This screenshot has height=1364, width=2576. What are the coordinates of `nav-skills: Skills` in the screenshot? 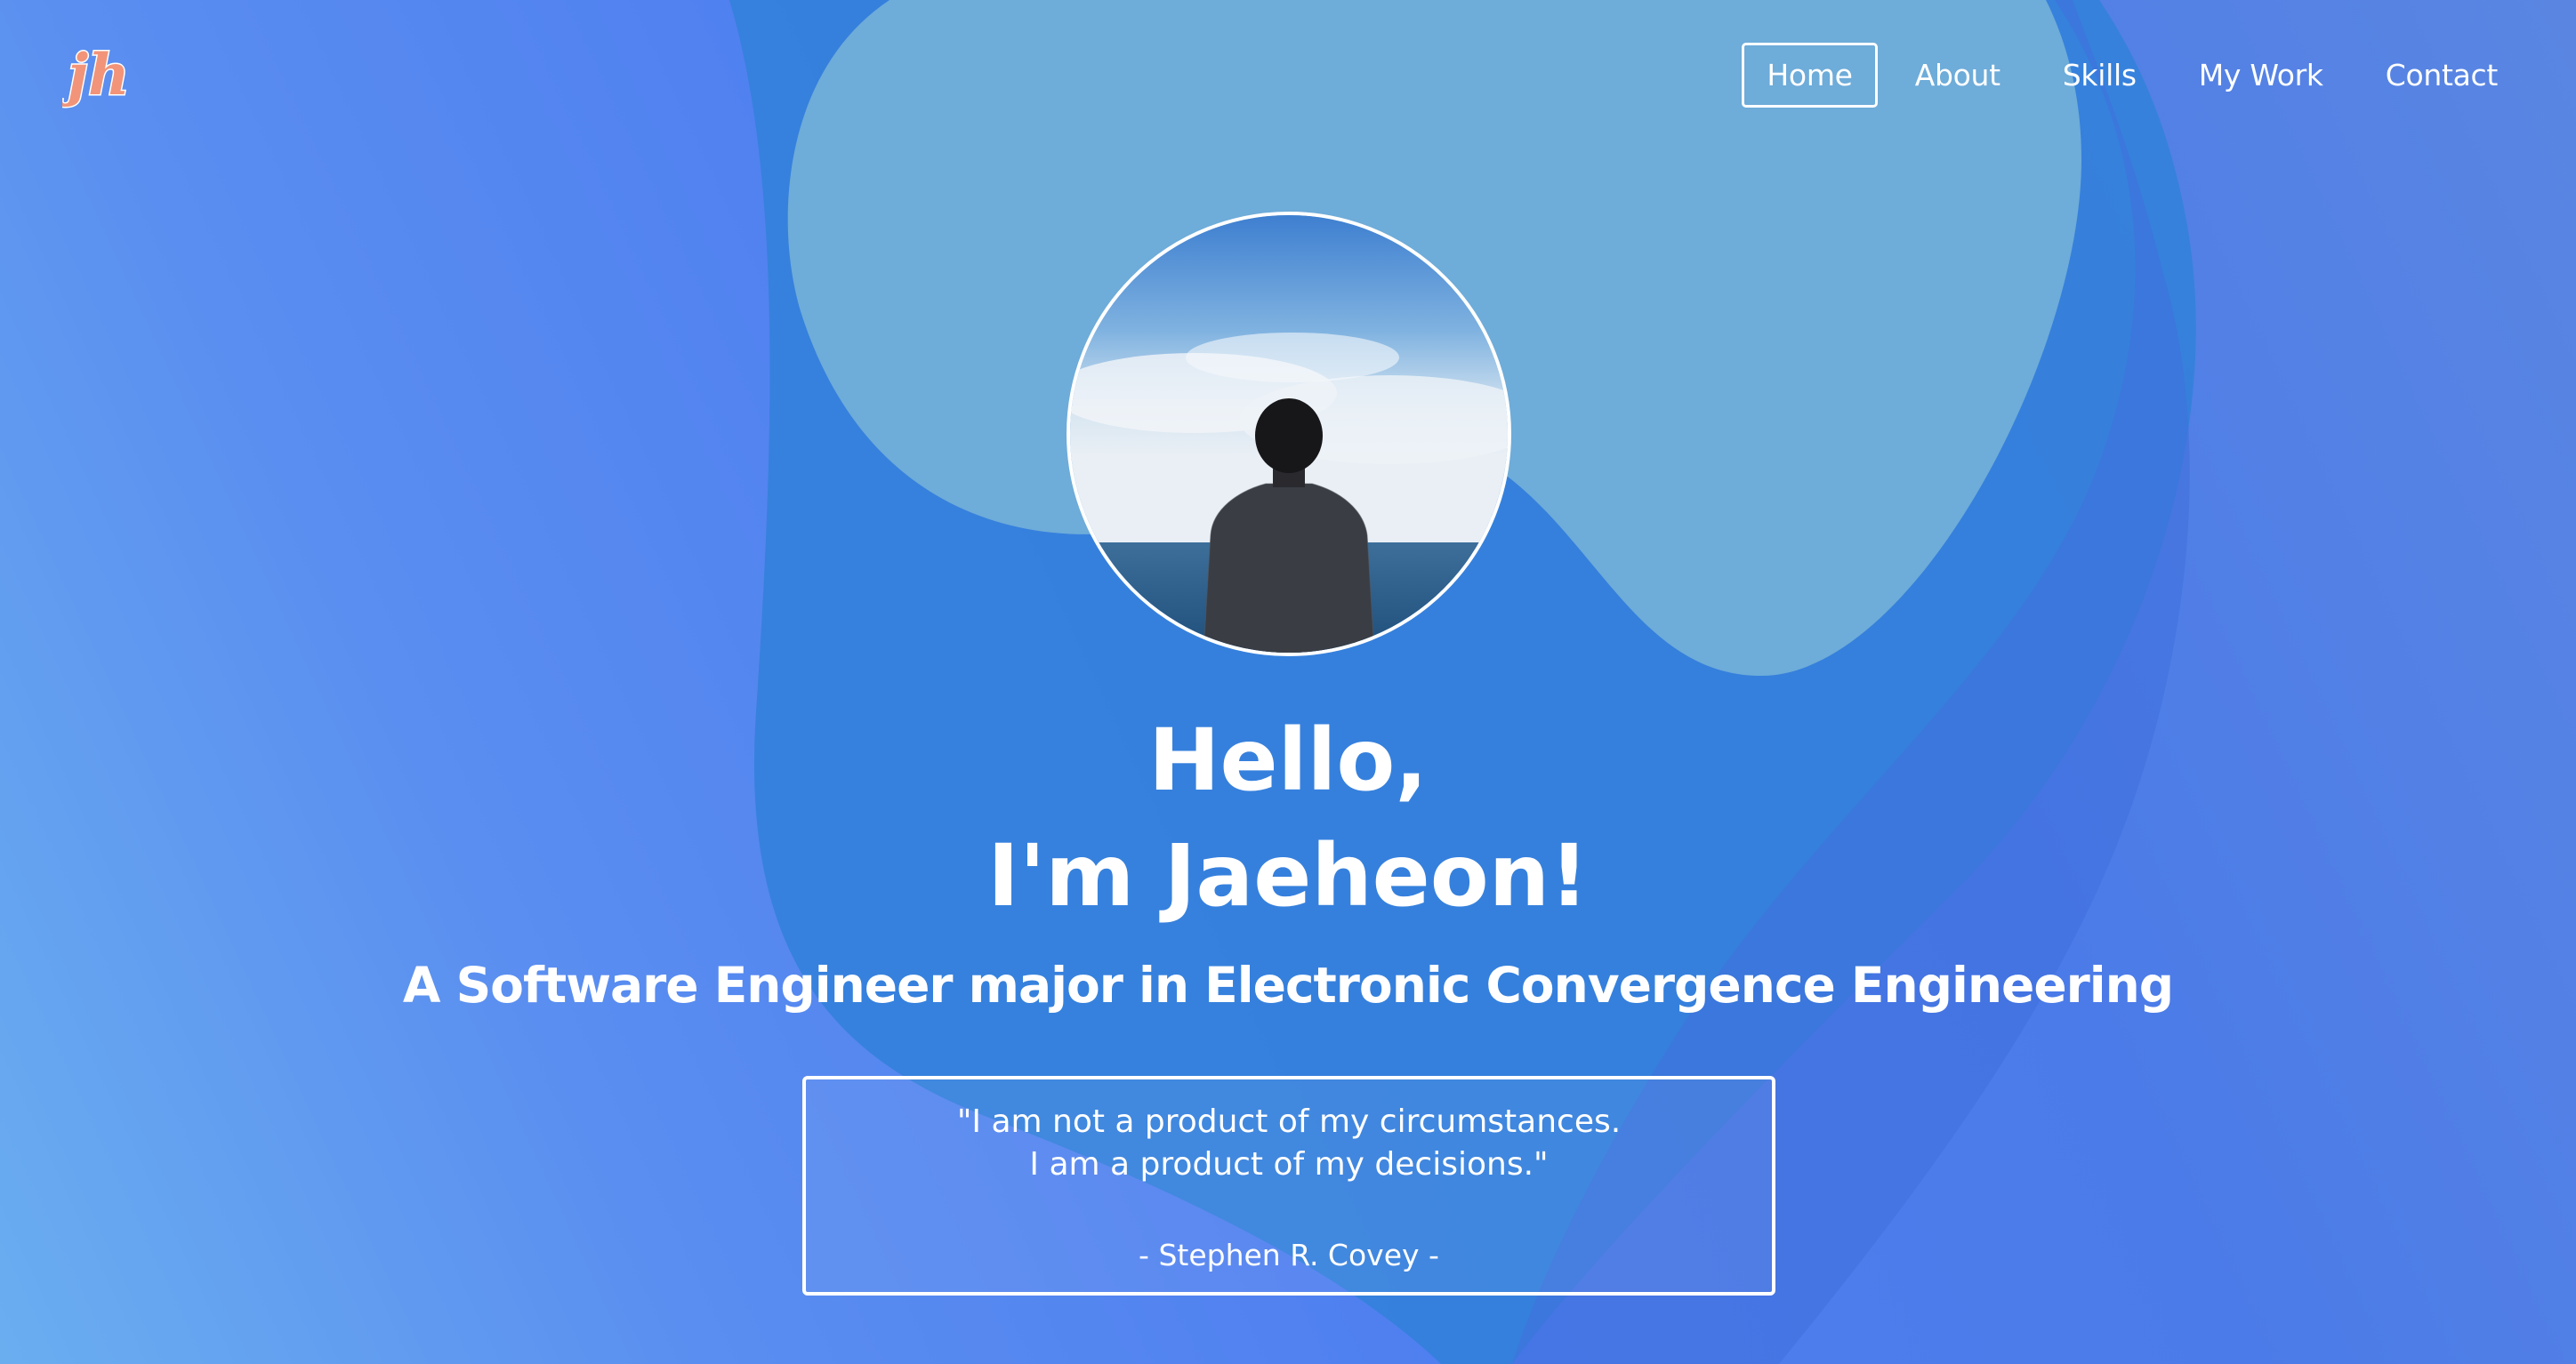 It's located at (2099, 75).